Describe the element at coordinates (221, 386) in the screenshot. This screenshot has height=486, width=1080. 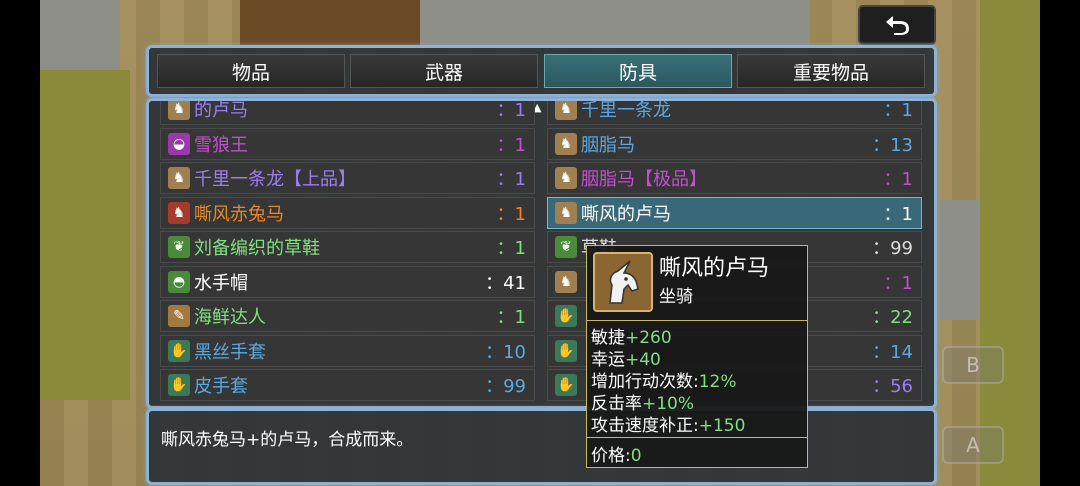
I see `item-name: 皮手套` at that location.